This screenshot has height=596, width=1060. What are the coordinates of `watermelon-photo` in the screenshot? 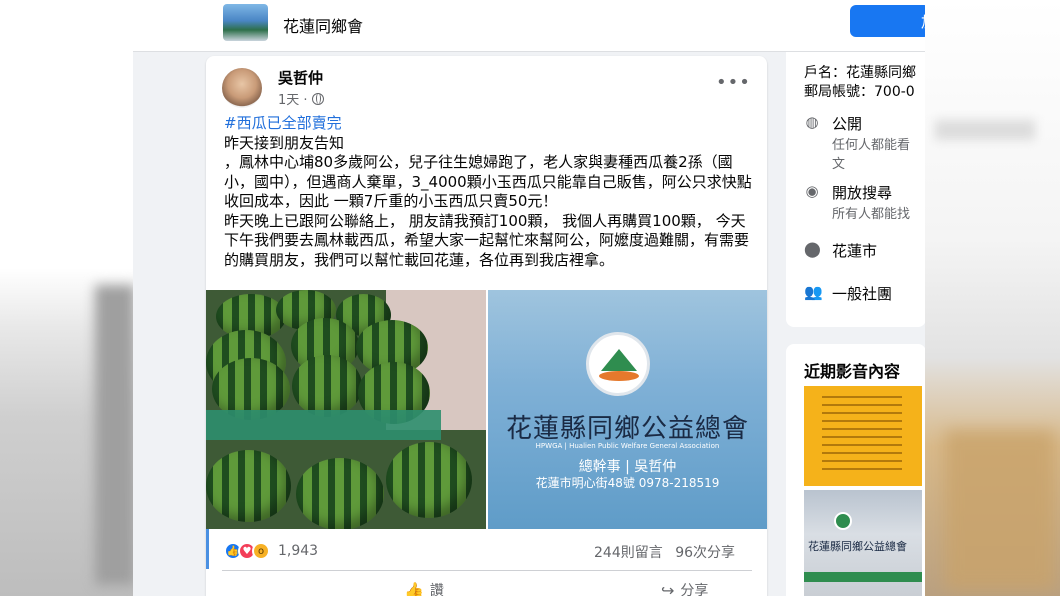 It's located at (346, 409).